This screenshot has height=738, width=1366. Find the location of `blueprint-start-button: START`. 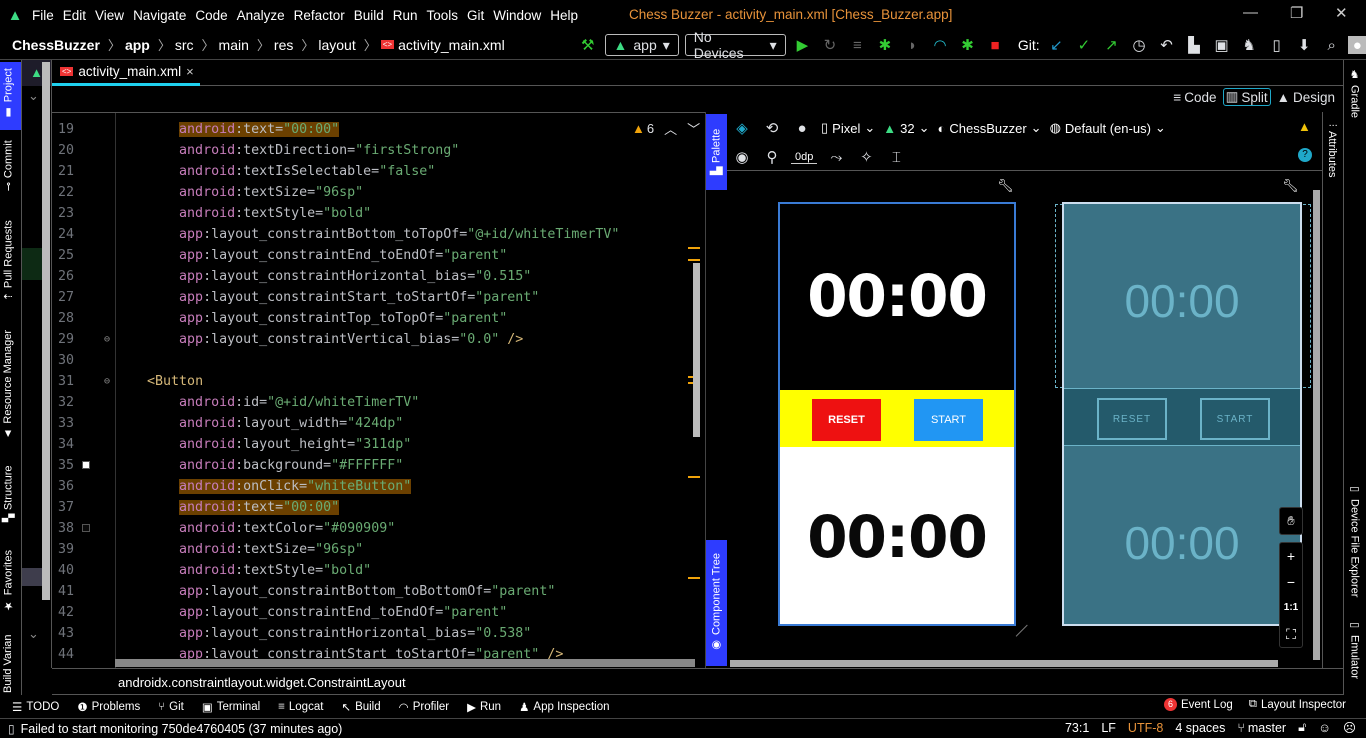

blueprint-start-button: START is located at coordinates (1235, 419).